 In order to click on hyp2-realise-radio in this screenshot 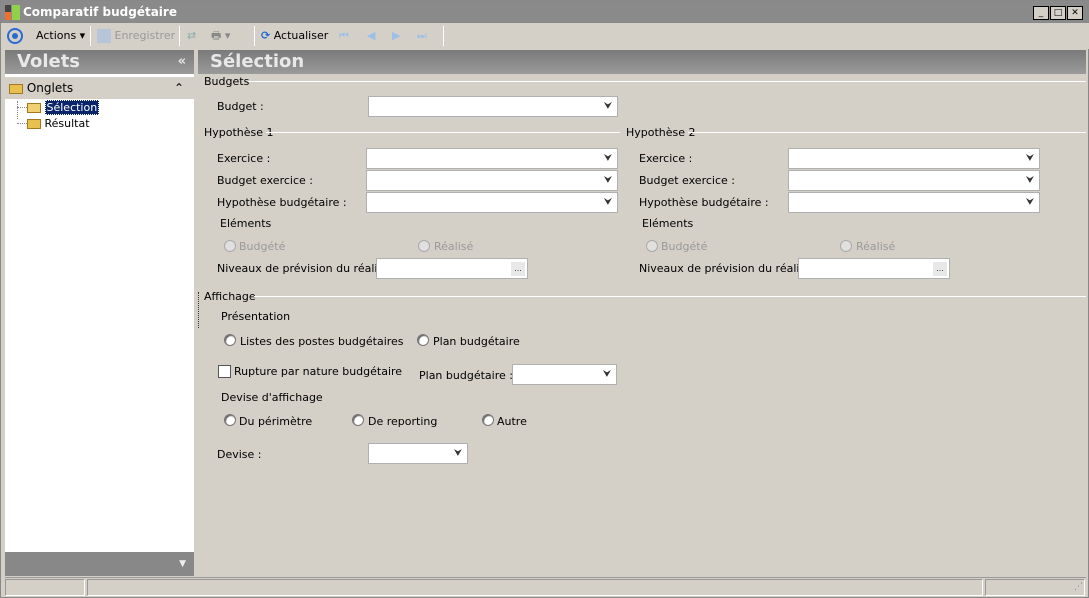, I will do `click(846, 246)`.